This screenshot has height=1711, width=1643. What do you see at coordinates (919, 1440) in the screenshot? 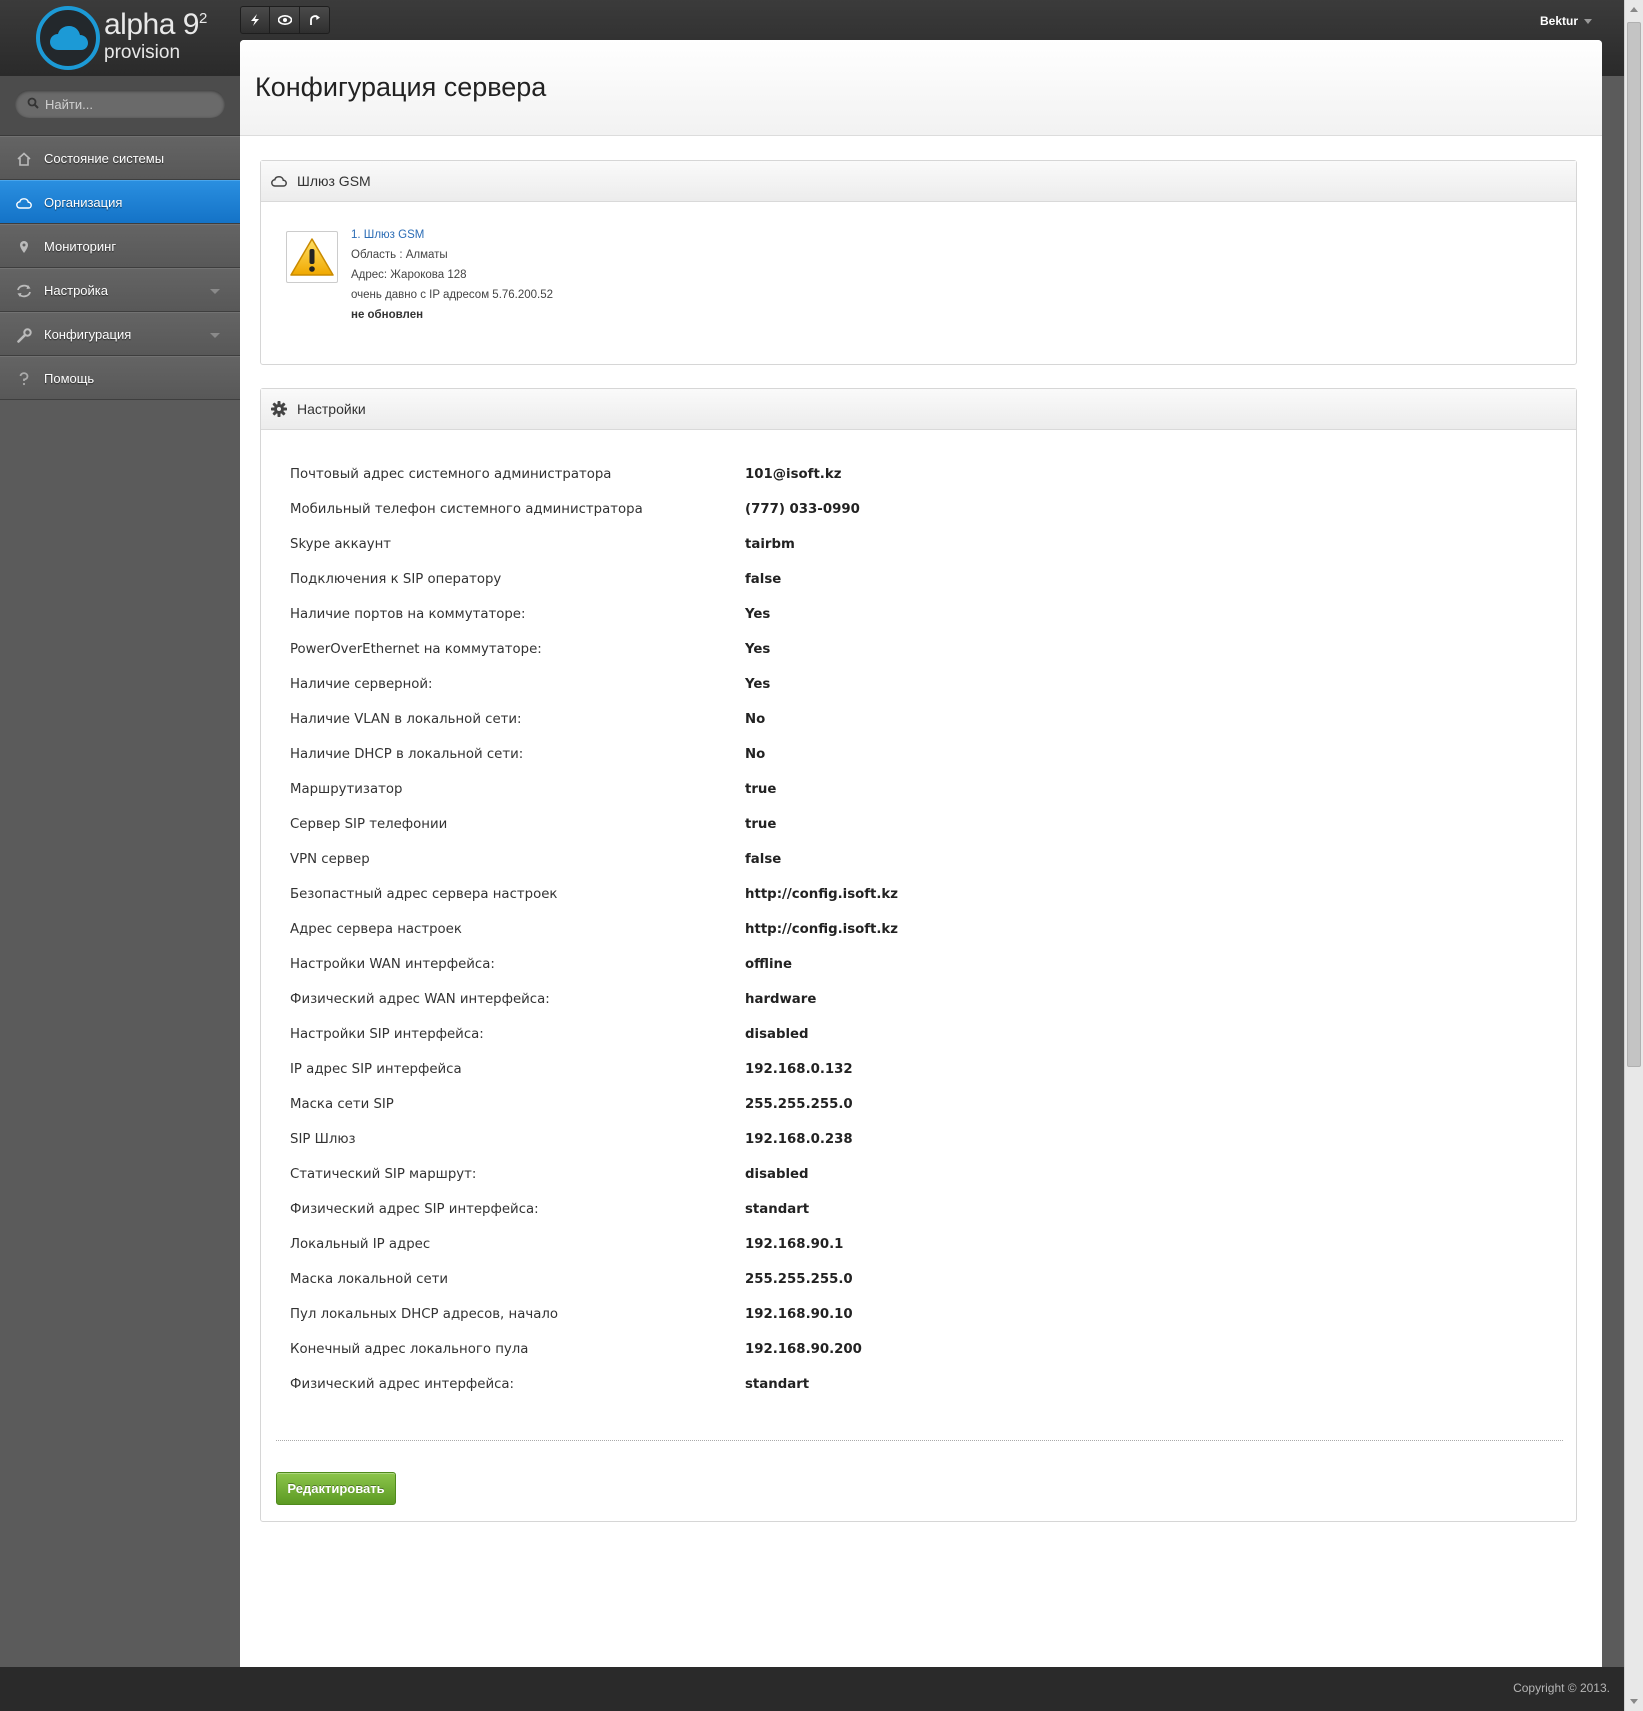
I see `divider` at bounding box center [919, 1440].